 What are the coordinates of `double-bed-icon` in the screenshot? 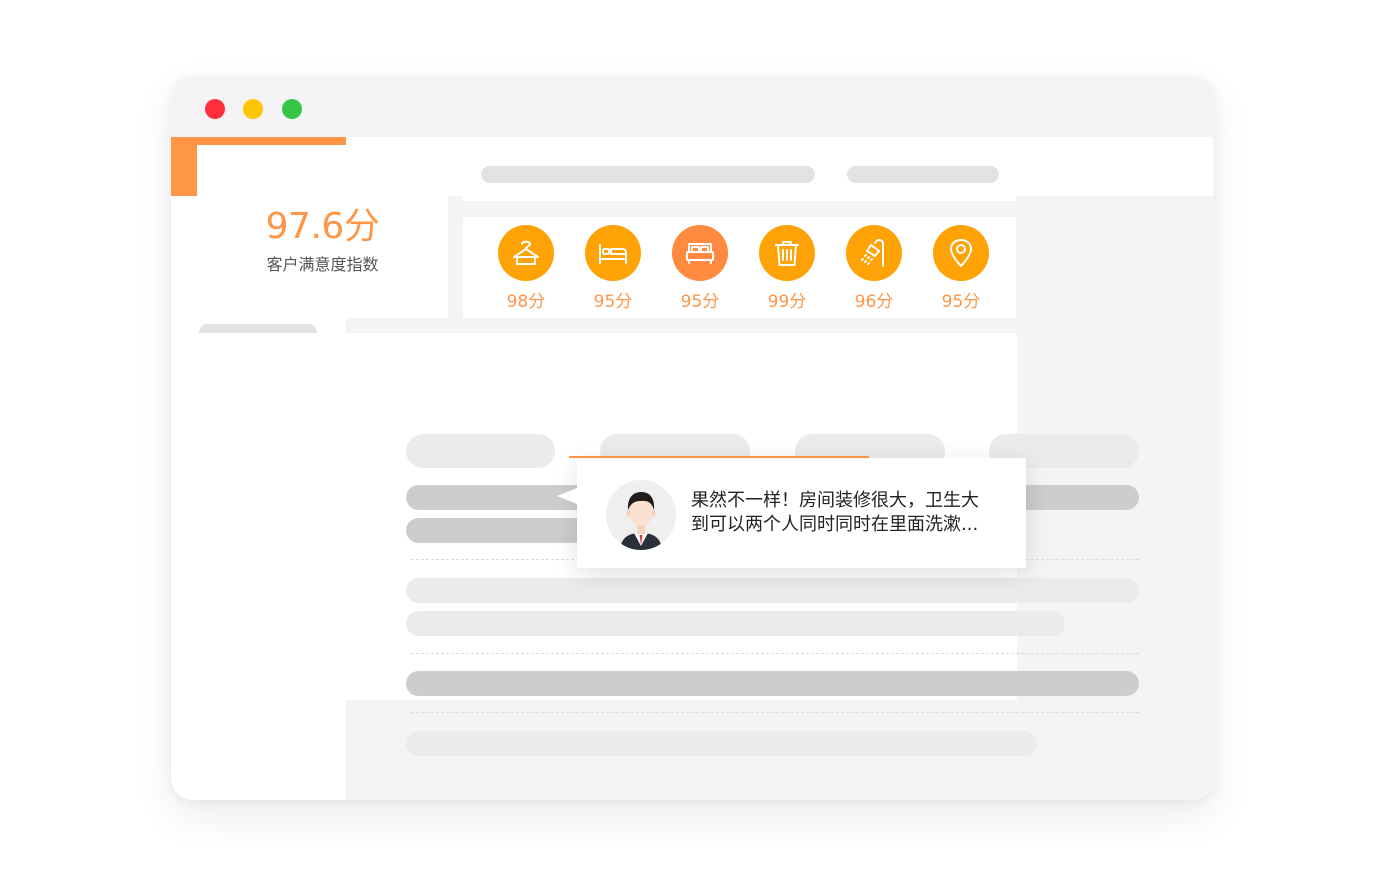 It's located at (700, 253).